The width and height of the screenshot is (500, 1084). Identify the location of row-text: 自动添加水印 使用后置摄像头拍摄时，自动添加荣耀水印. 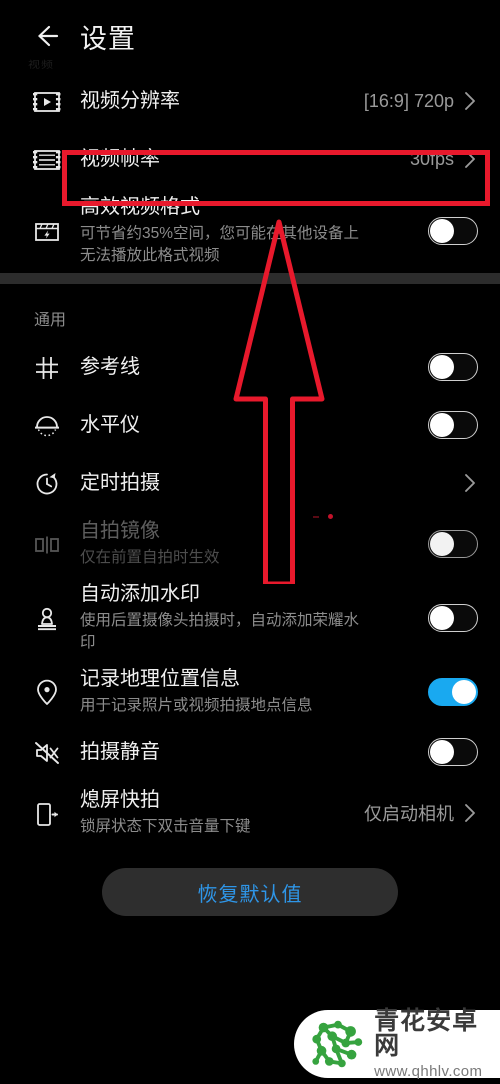
(245, 617).